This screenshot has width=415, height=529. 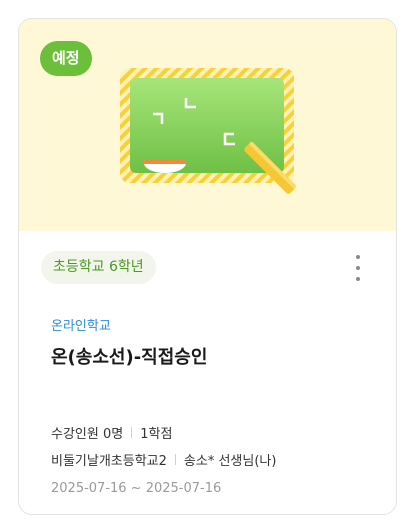 What do you see at coordinates (98, 267) in the screenshot?
I see `grade-chip: 초등학교 6학년` at bounding box center [98, 267].